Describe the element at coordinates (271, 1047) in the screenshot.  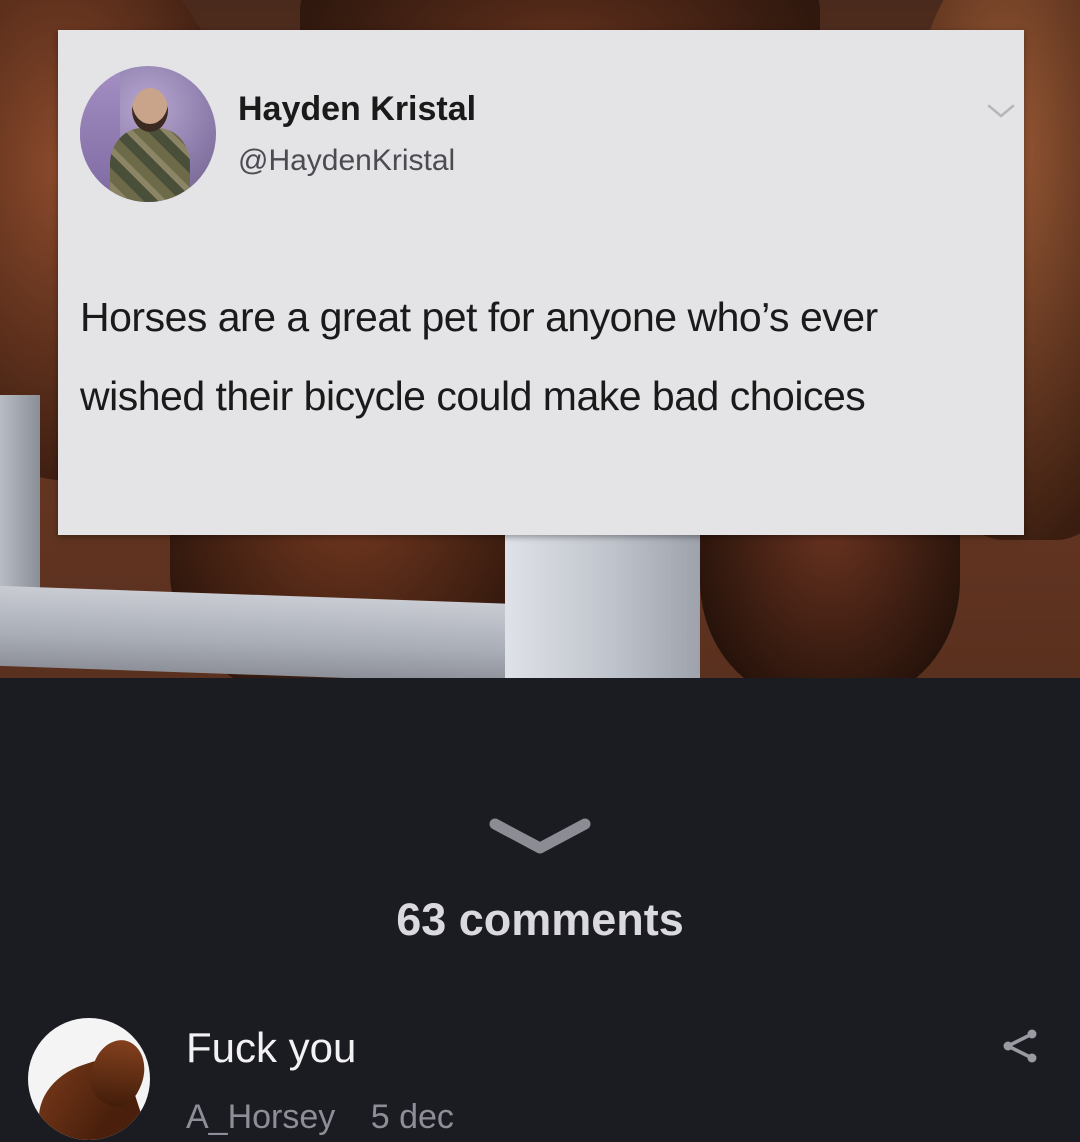
I see `comment-text: Fuck you` at that location.